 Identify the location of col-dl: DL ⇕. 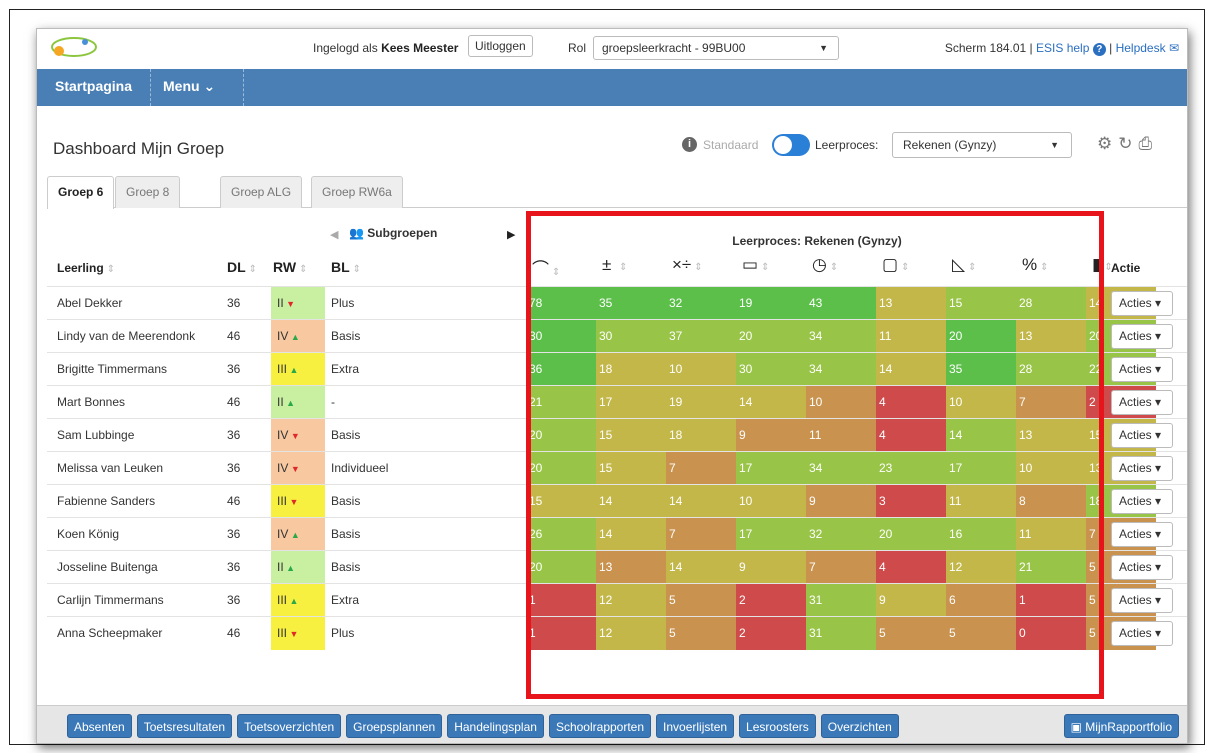
(242, 267).